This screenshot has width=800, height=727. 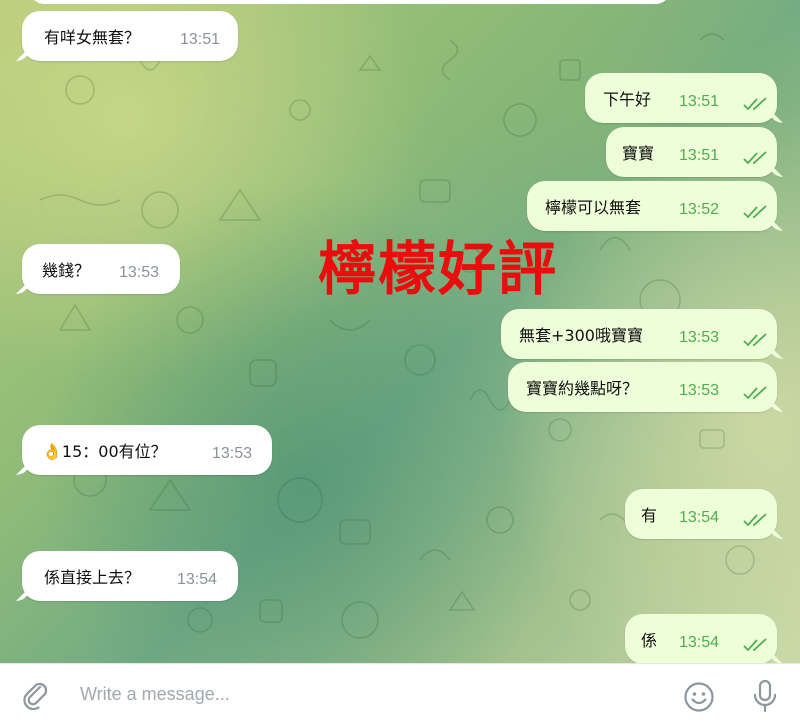 What do you see at coordinates (101, 269) in the screenshot?
I see `incoming-message-bubble: 幾錢？ 13:53` at bounding box center [101, 269].